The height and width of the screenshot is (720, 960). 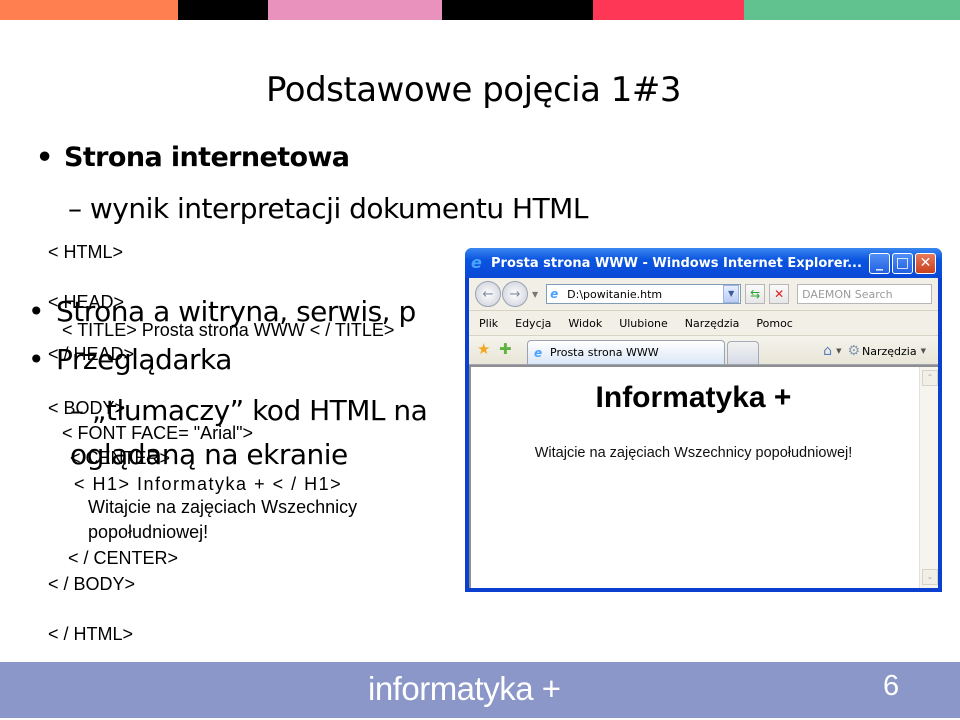 What do you see at coordinates (891, 686) in the screenshot?
I see `page-number: 6` at bounding box center [891, 686].